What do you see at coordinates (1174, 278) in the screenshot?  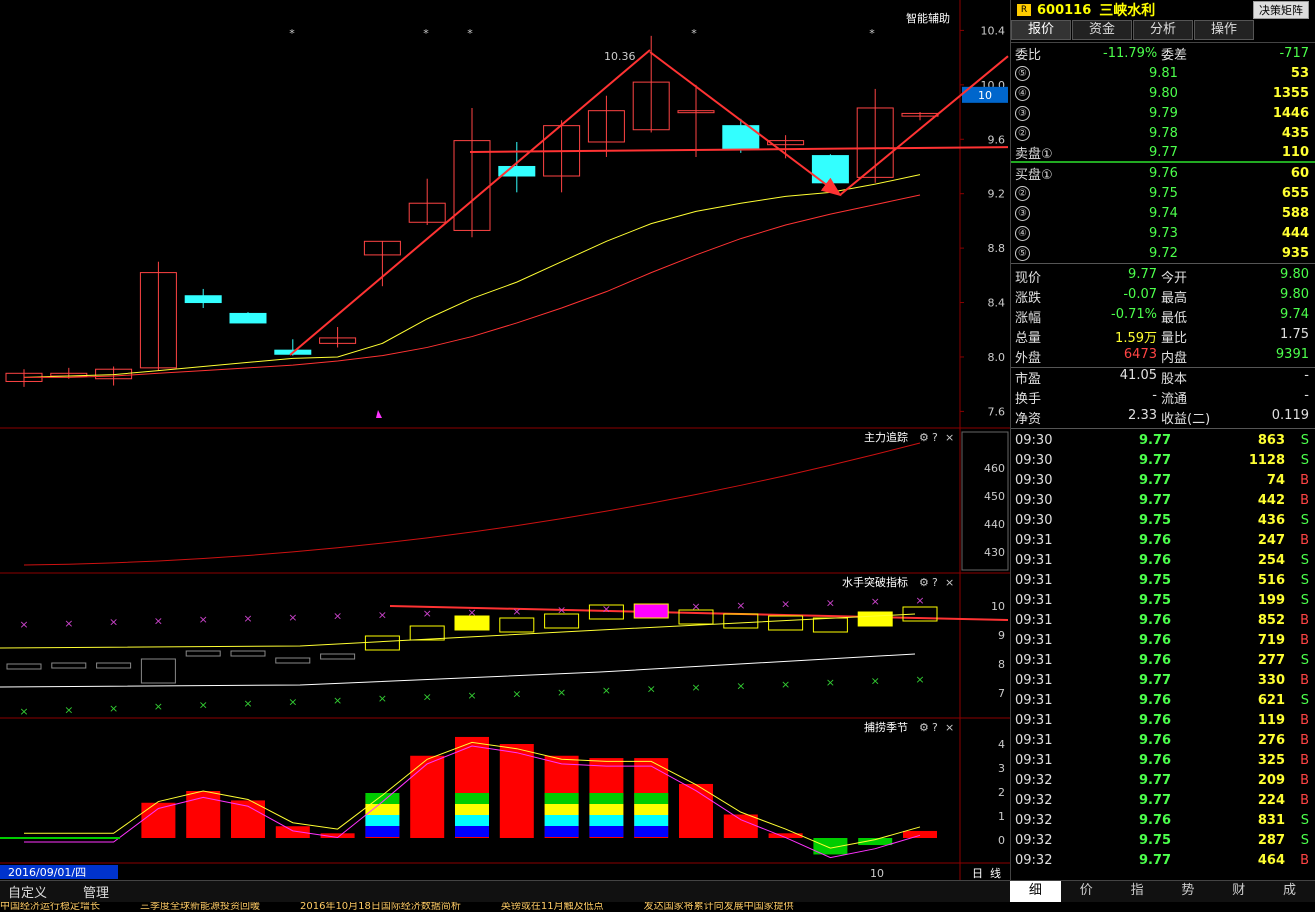 I see `stat-label: 今开` at bounding box center [1174, 278].